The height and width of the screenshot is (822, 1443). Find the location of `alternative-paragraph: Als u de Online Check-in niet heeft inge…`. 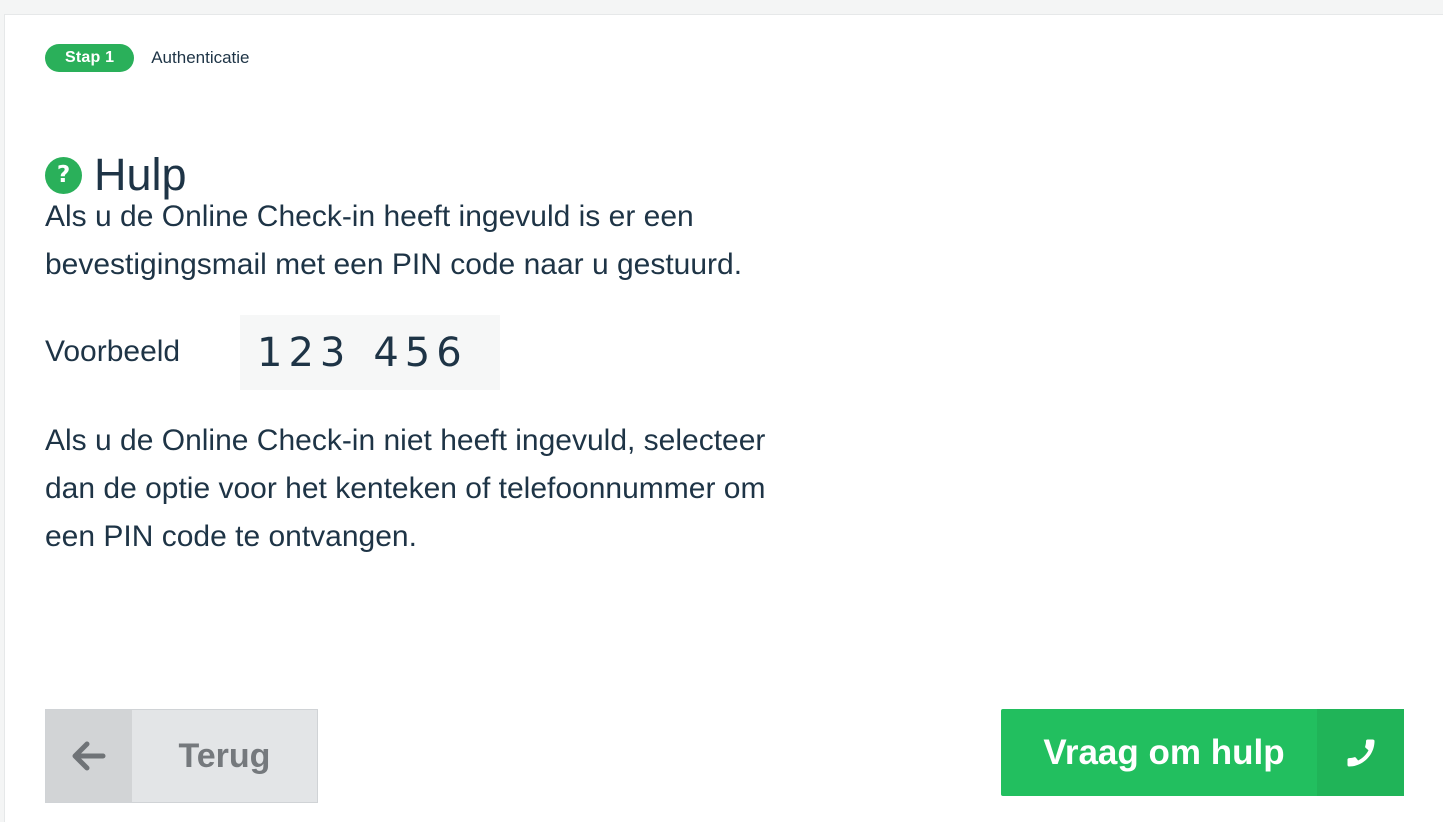

alternative-paragraph: Als u de Online Check-in niet heeft inge… is located at coordinates (405, 488).